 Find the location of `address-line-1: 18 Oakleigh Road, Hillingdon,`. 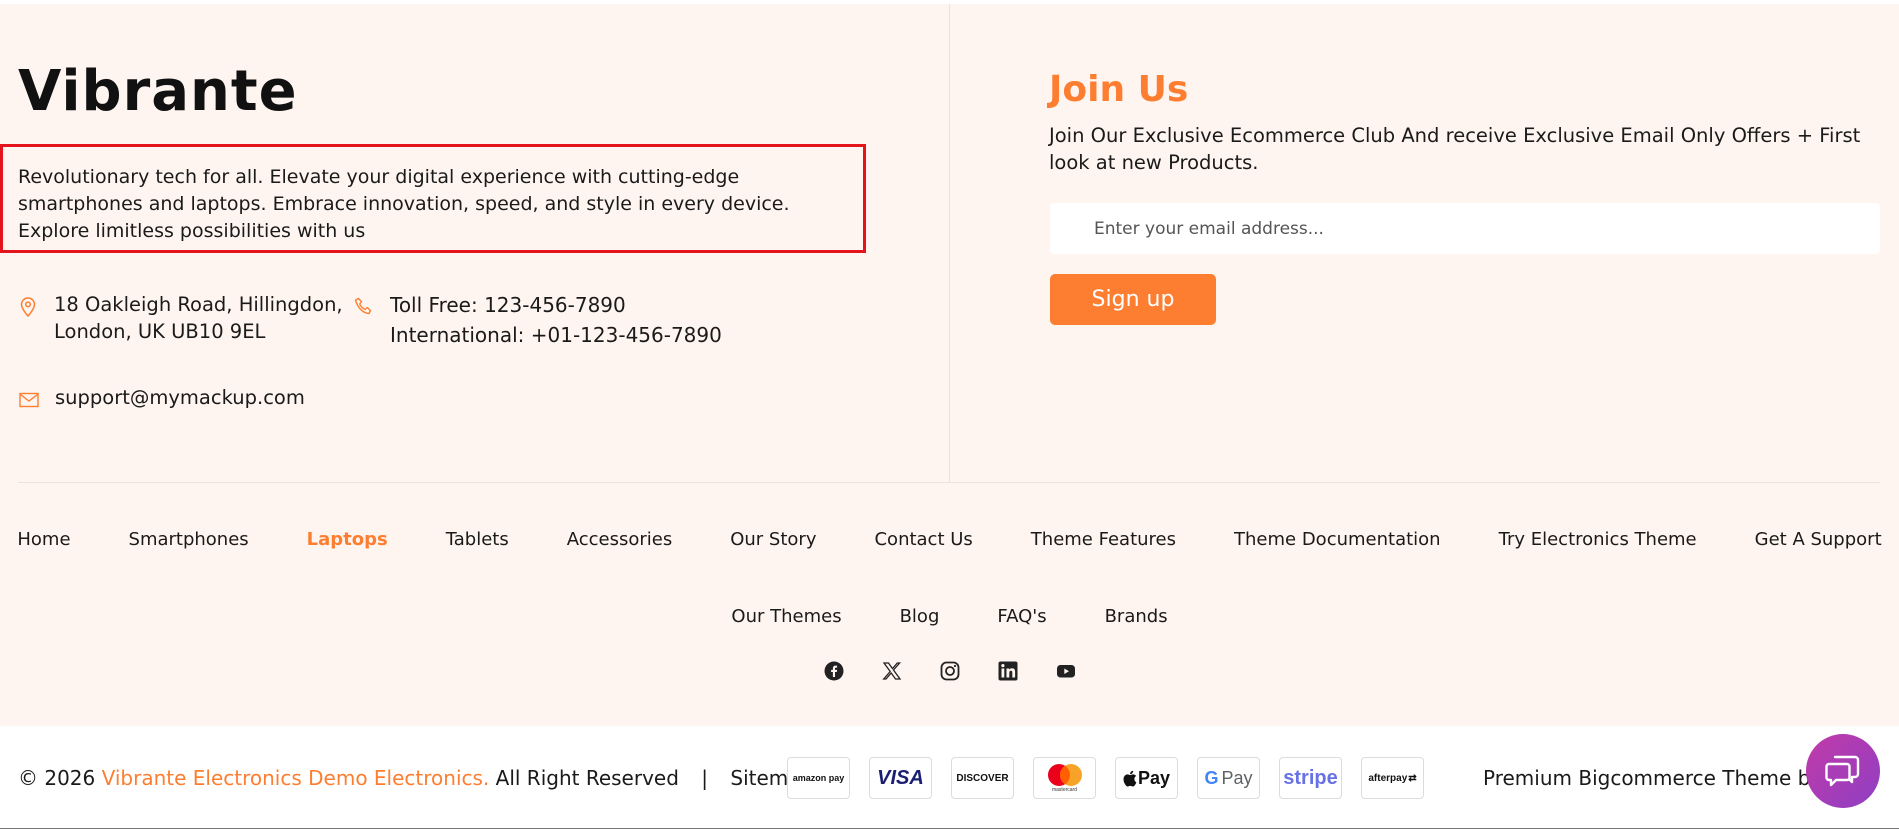

address-line-1: 18 Oakleigh Road, Hillingdon, is located at coordinates (198, 304).